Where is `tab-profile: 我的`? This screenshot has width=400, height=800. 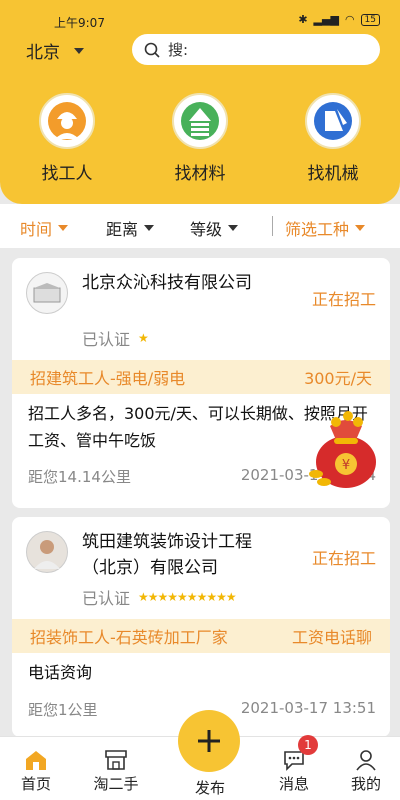
tab-profile: 我的 is located at coordinates (366, 770).